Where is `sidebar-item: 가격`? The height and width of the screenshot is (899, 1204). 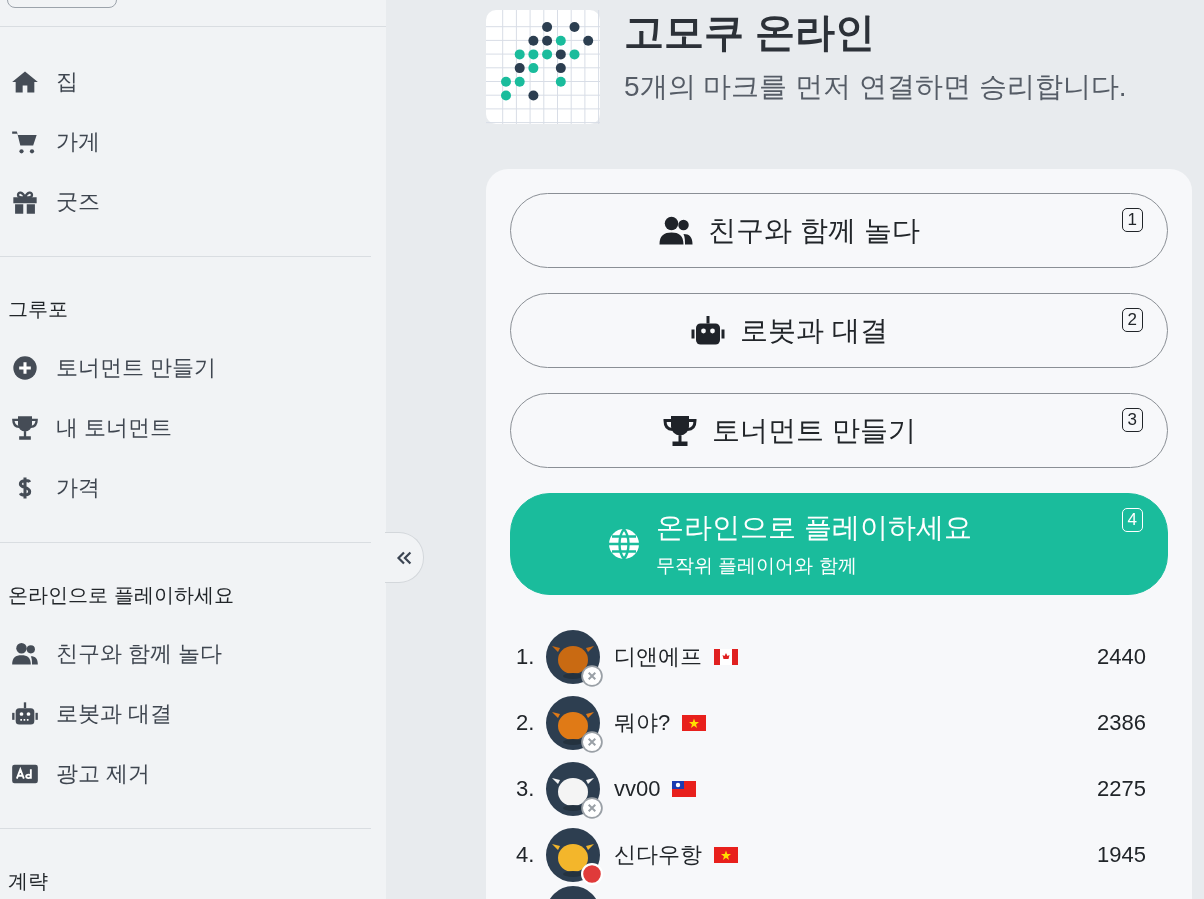 sidebar-item: 가격 is located at coordinates (185, 488).